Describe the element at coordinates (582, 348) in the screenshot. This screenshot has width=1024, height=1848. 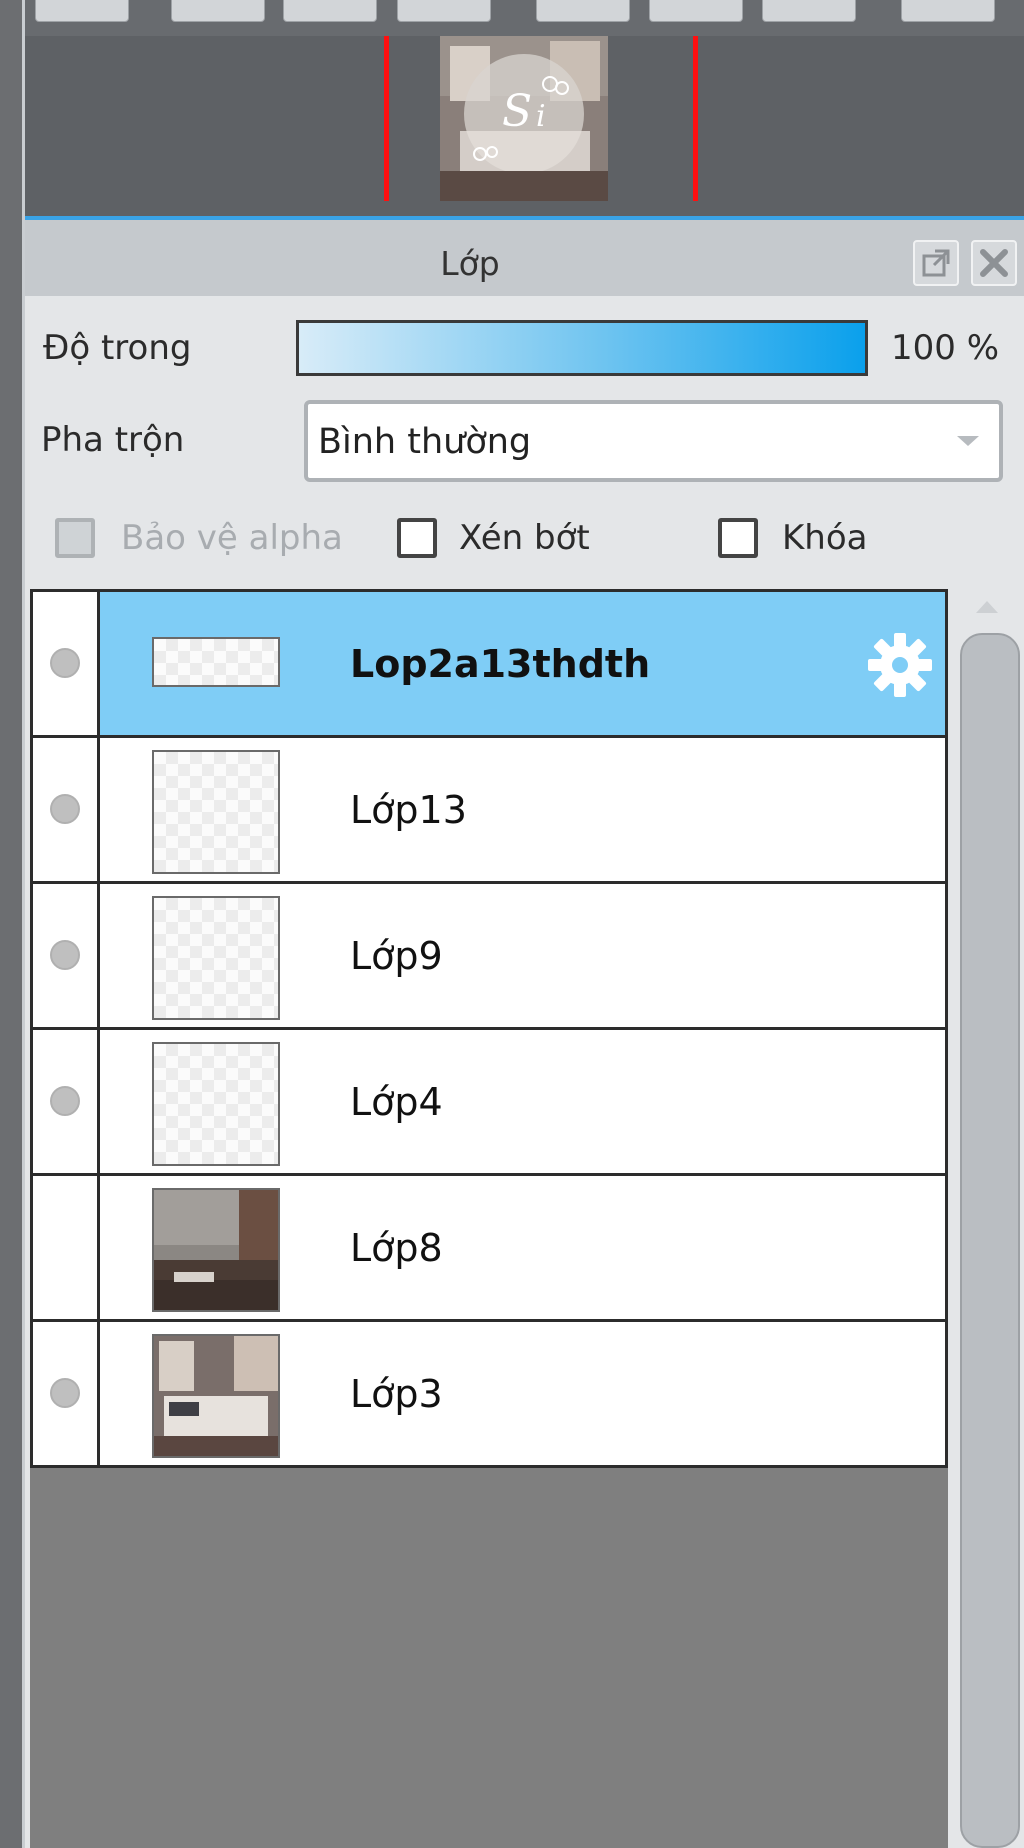
I see `opacity-slider` at that location.